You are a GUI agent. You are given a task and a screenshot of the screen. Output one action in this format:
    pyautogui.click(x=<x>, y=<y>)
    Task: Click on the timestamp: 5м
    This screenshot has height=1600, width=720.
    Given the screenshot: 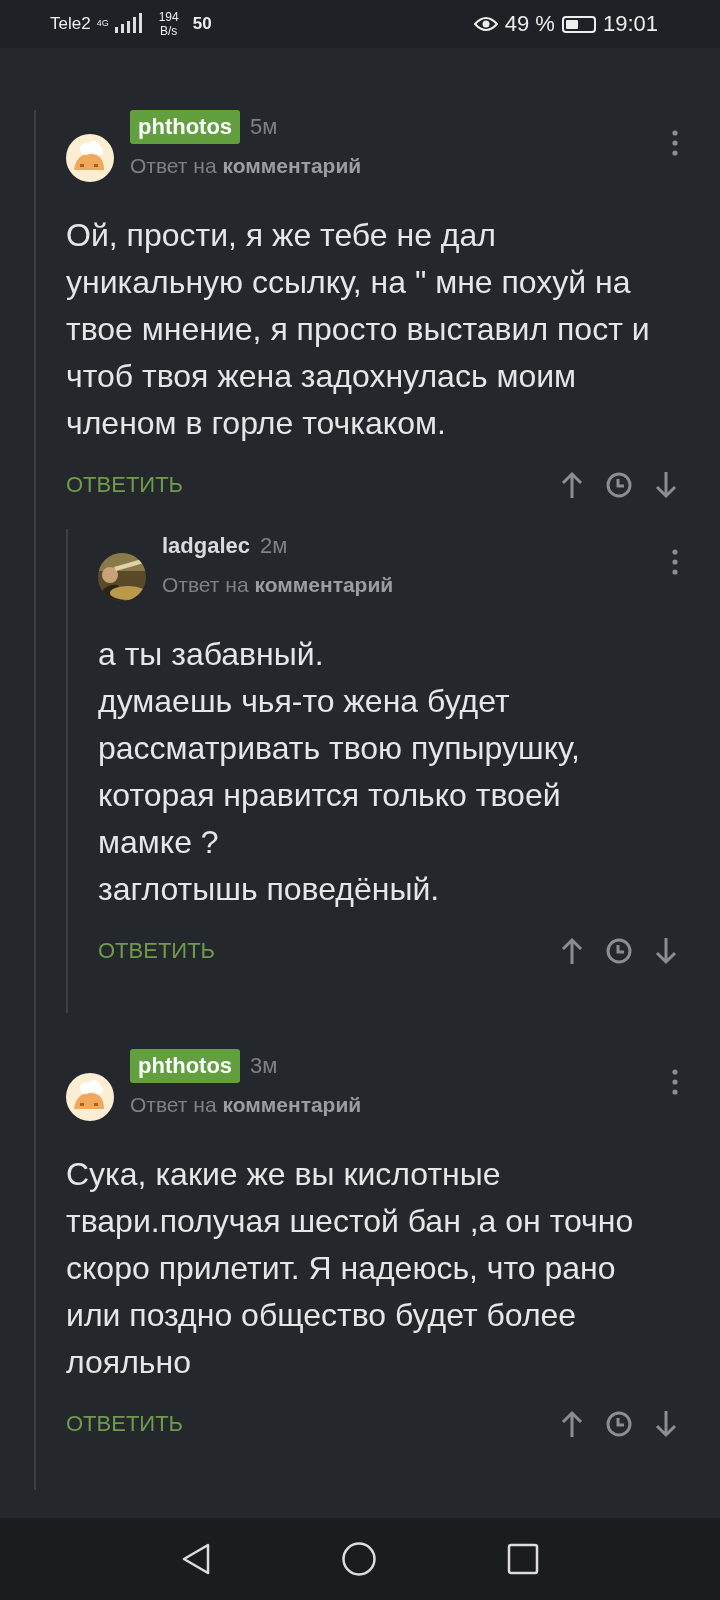 What is the action you would take?
    pyautogui.click(x=264, y=127)
    